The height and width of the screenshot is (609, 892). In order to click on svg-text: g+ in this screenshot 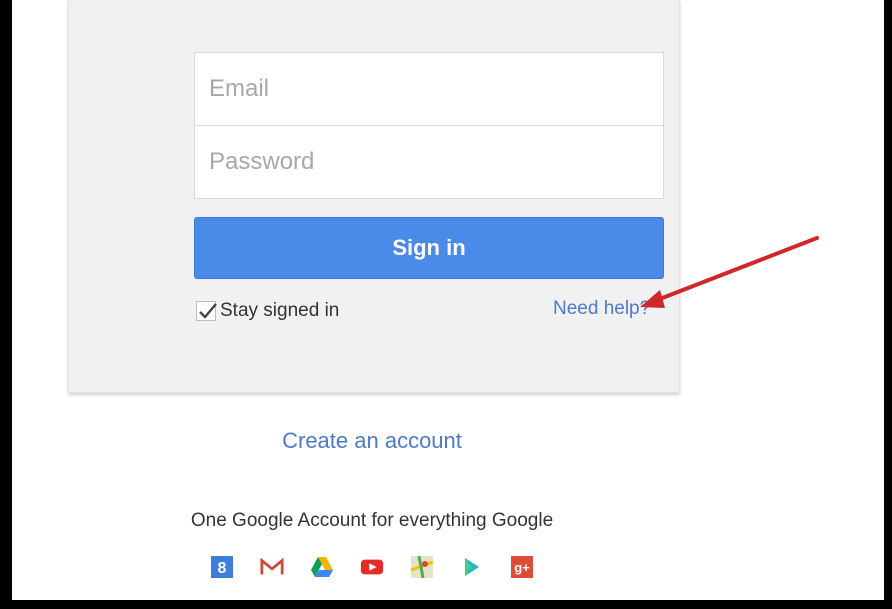, I will do `click(522, 567)`.